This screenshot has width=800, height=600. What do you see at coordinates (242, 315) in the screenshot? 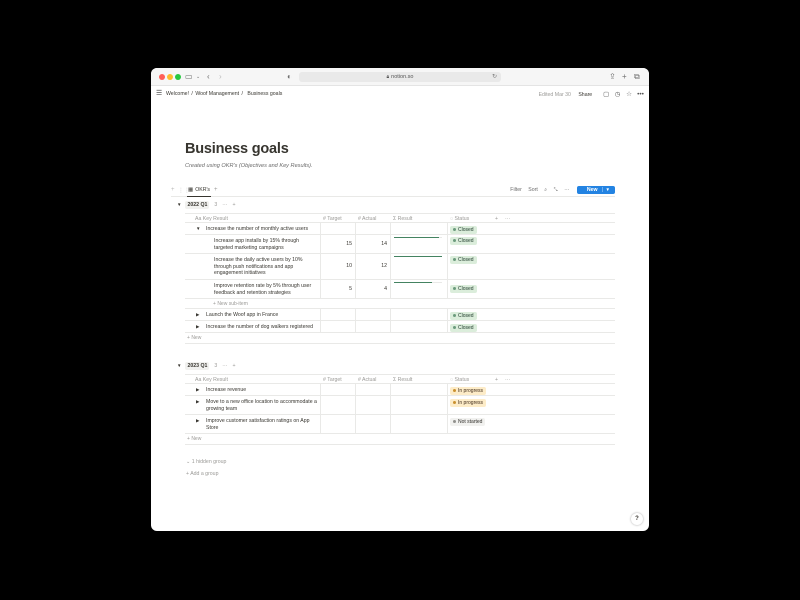
I see `row-name: Launch the Woof app in France` at bounding box center [242, 315].